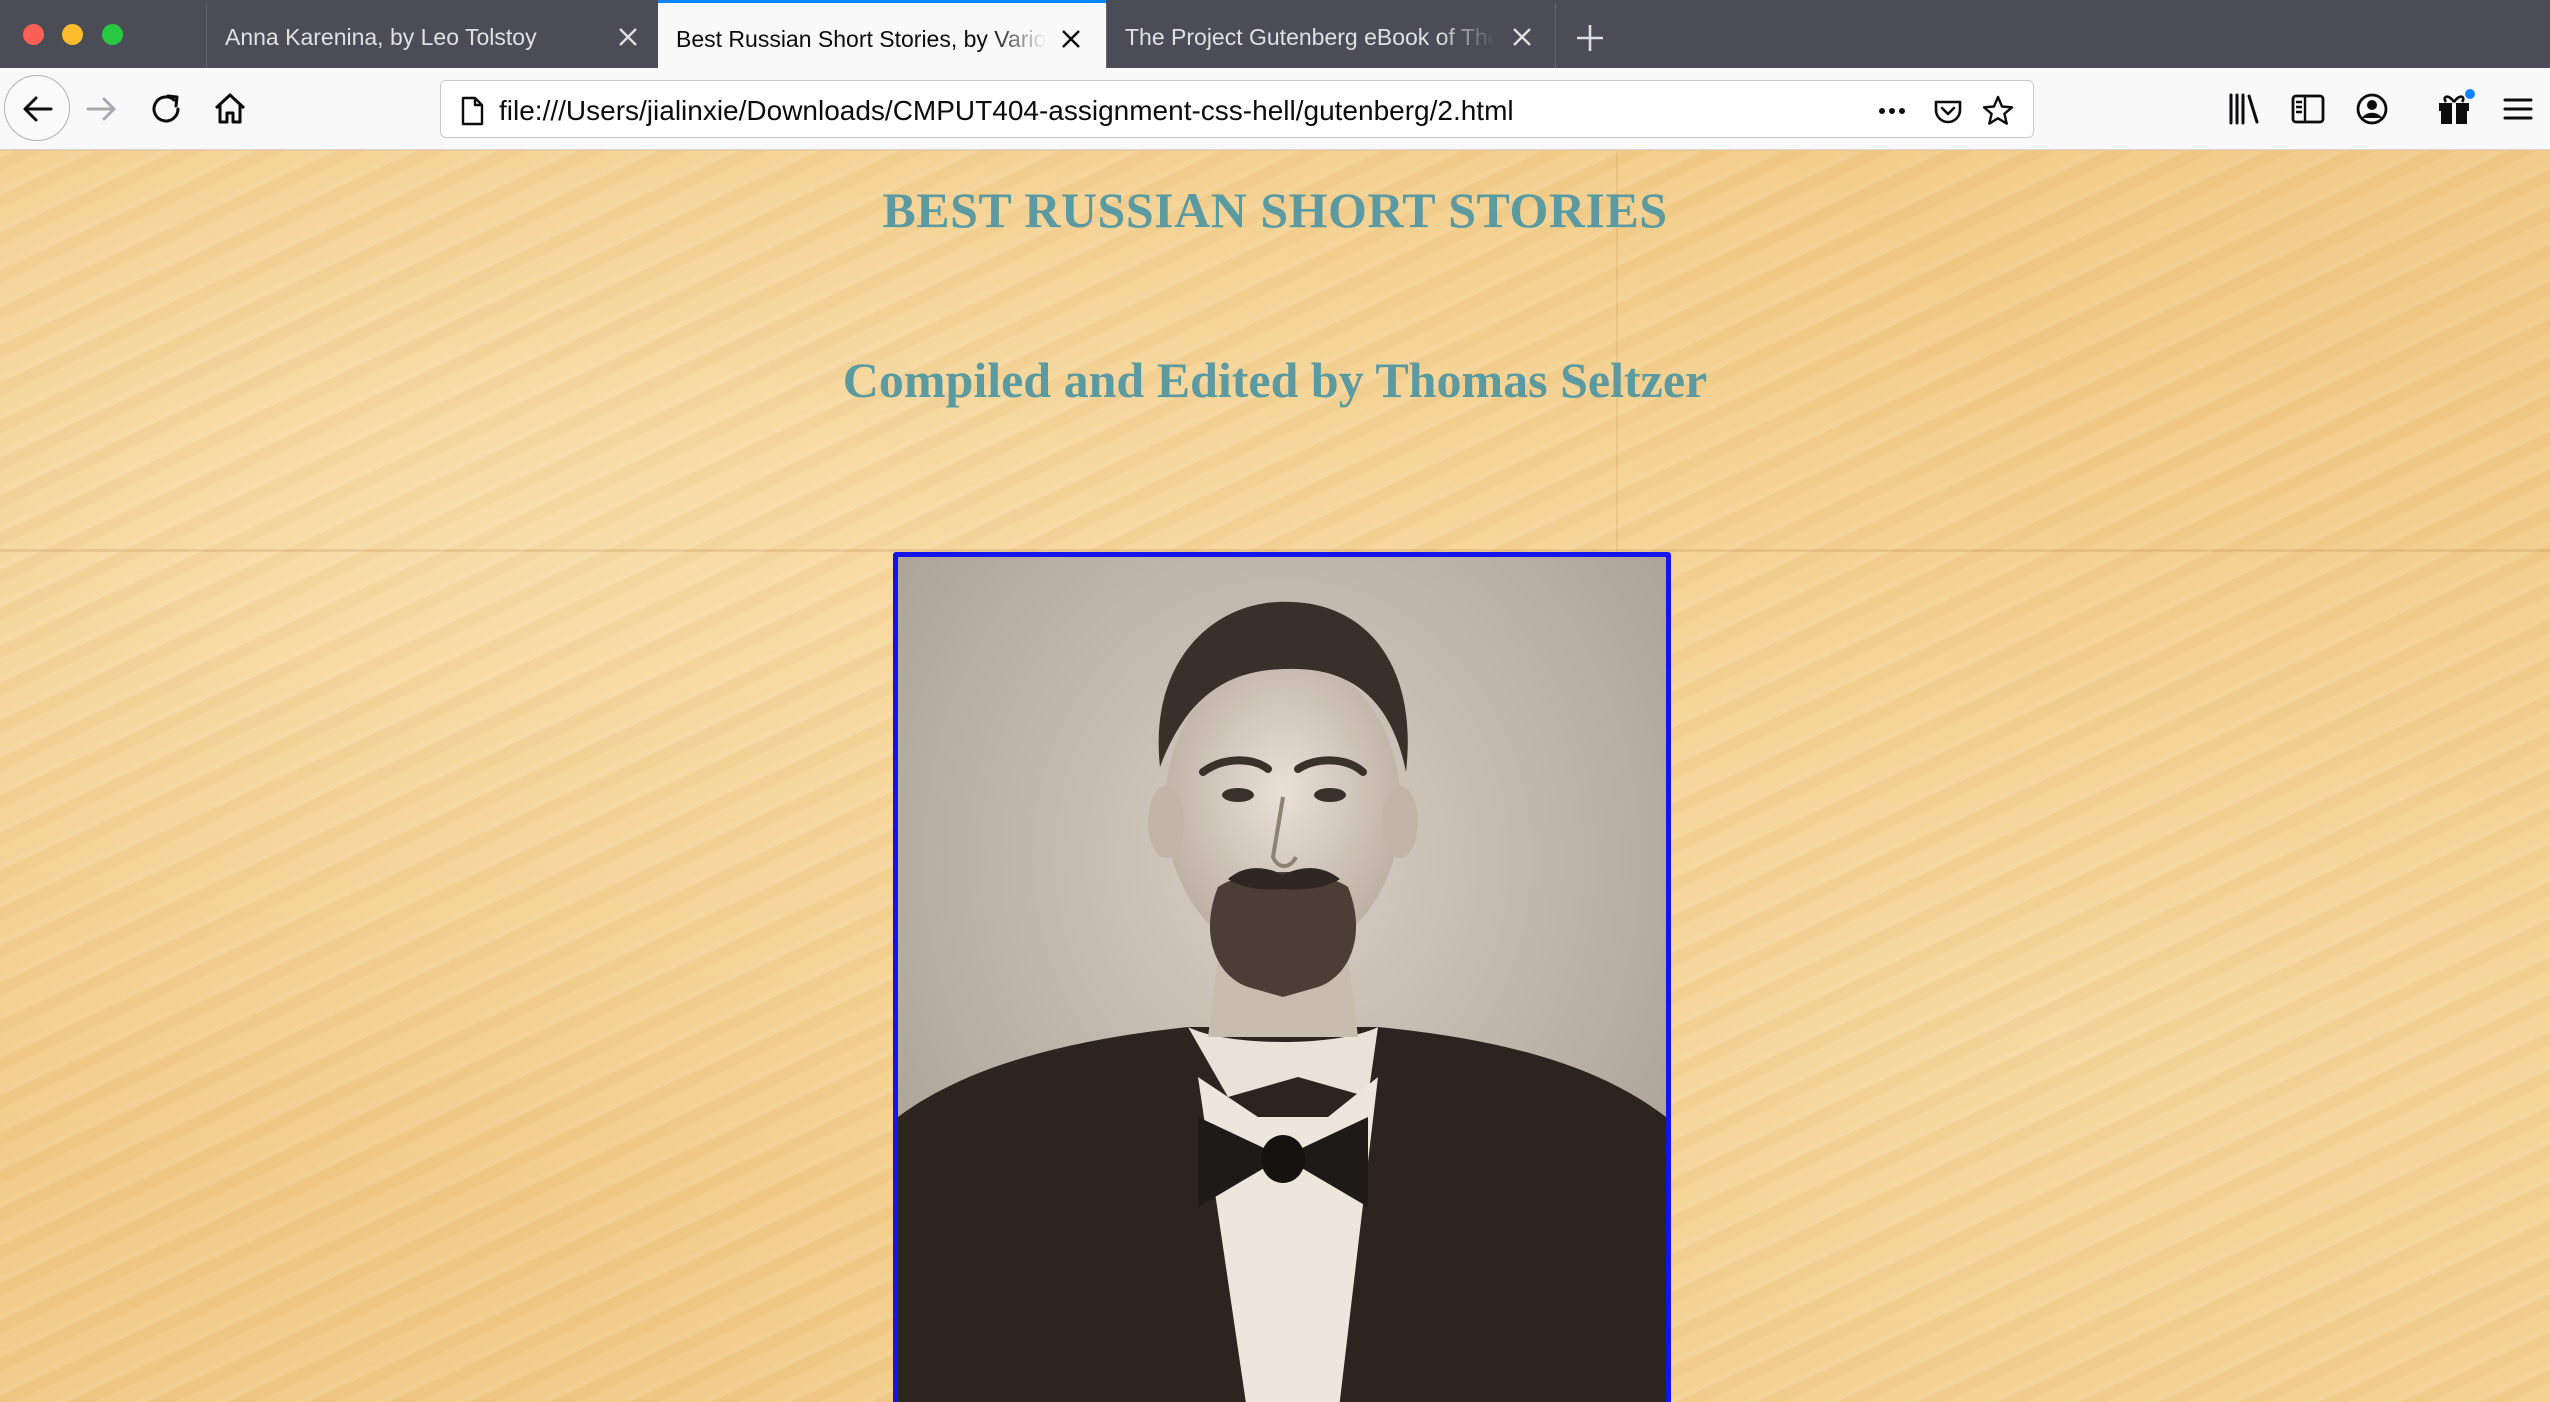 The width and height of the screenshot is (2550, 1402). What do you see at coordinates (861, 39) in the screenshot?
I see `tab-title: Best Russian Short Stories, by Various` at bounding box center [861, 39].